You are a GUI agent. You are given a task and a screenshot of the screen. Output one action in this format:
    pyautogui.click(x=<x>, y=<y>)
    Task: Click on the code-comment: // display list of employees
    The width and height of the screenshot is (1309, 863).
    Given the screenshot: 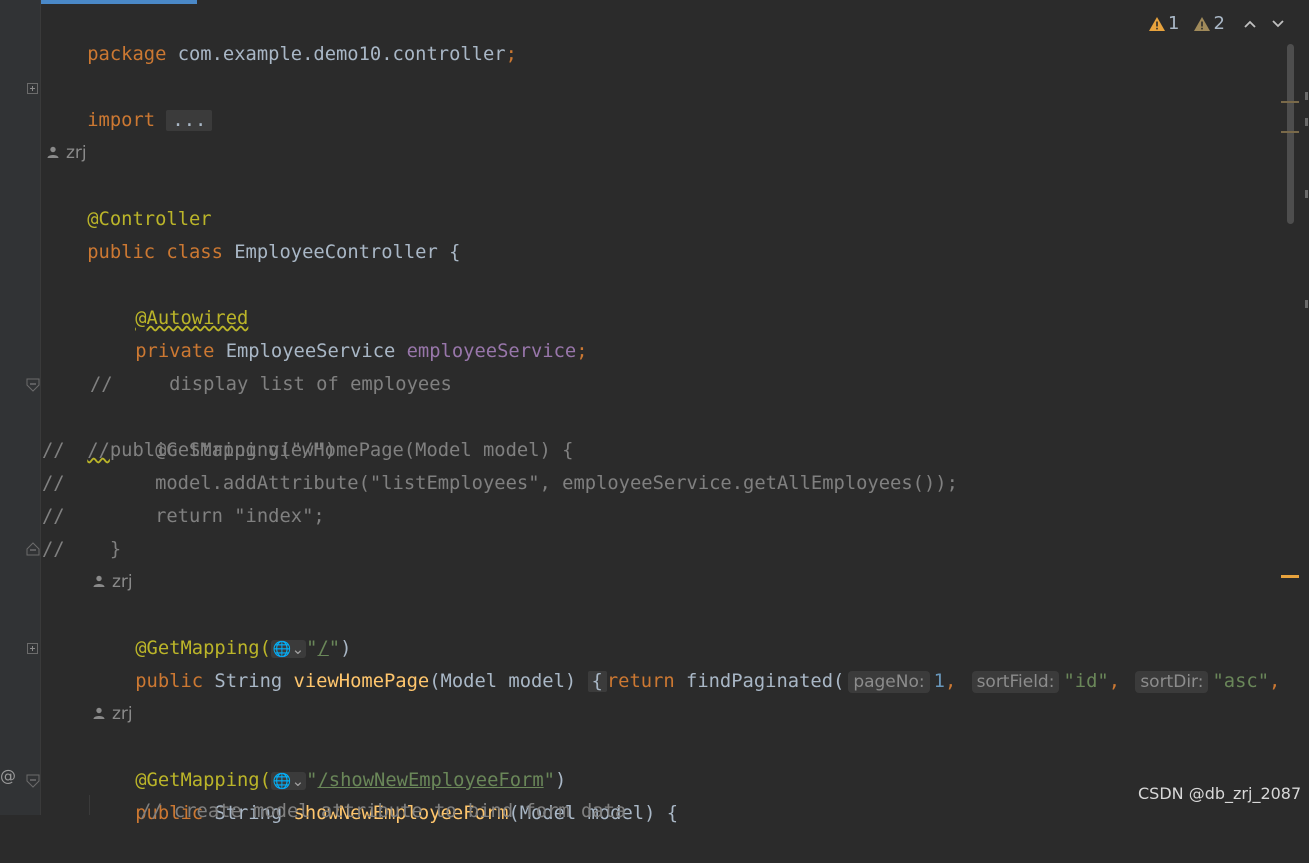 What is the action you would take?
    pyautogui.click(x=271, y=384)
    